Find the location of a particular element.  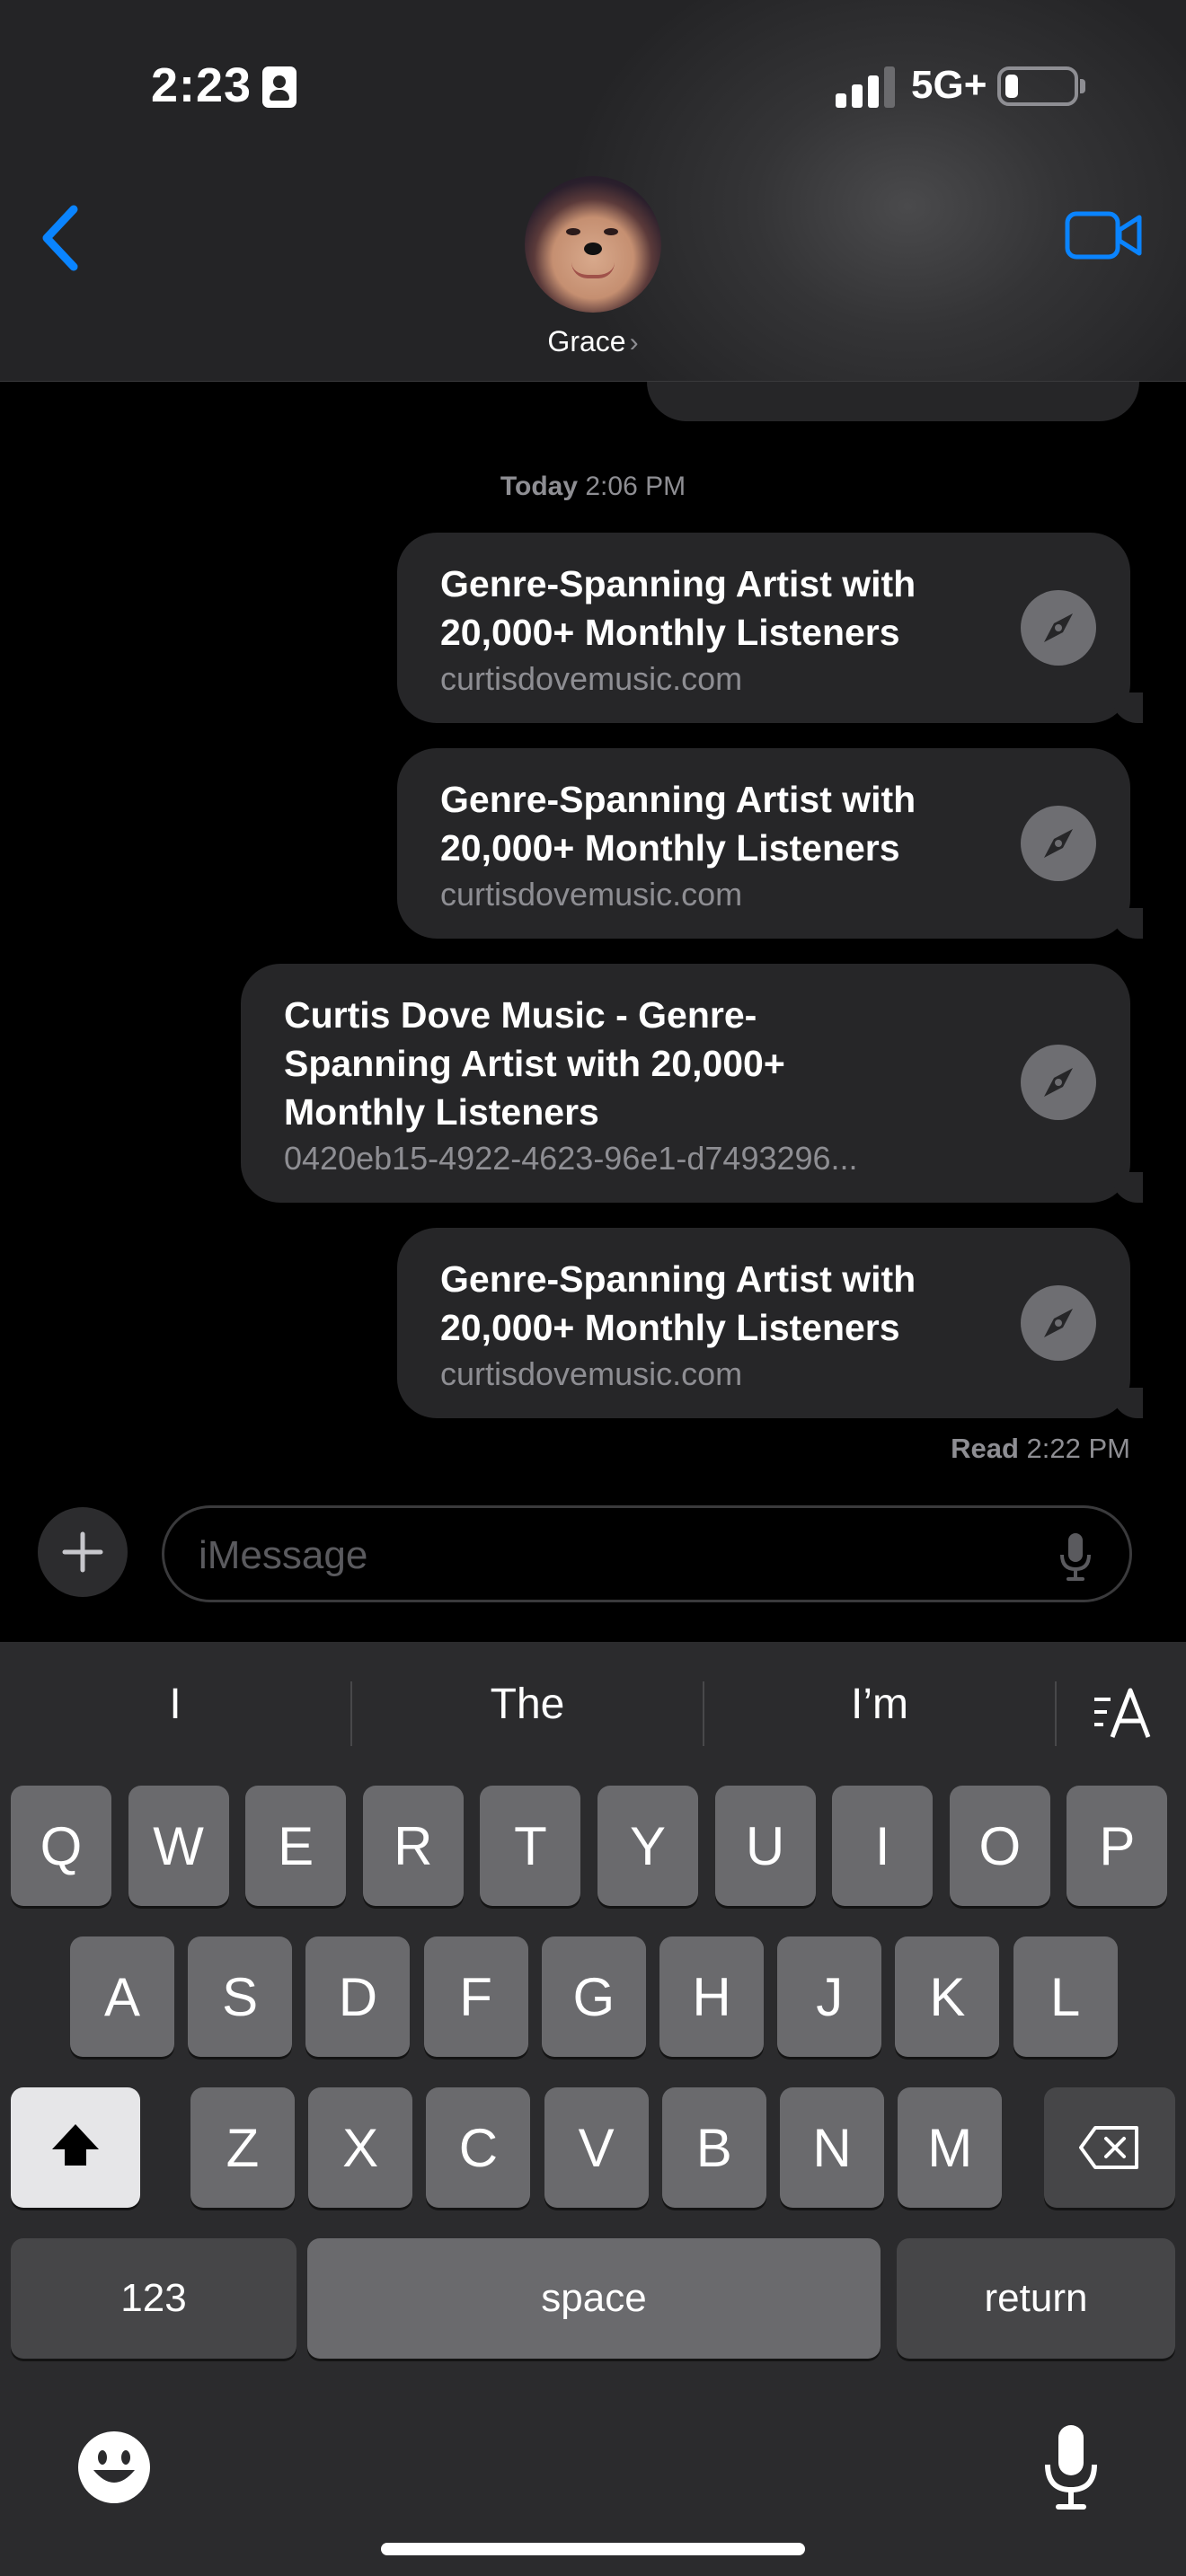

battery-icon is located at coordinates (1037, 86).